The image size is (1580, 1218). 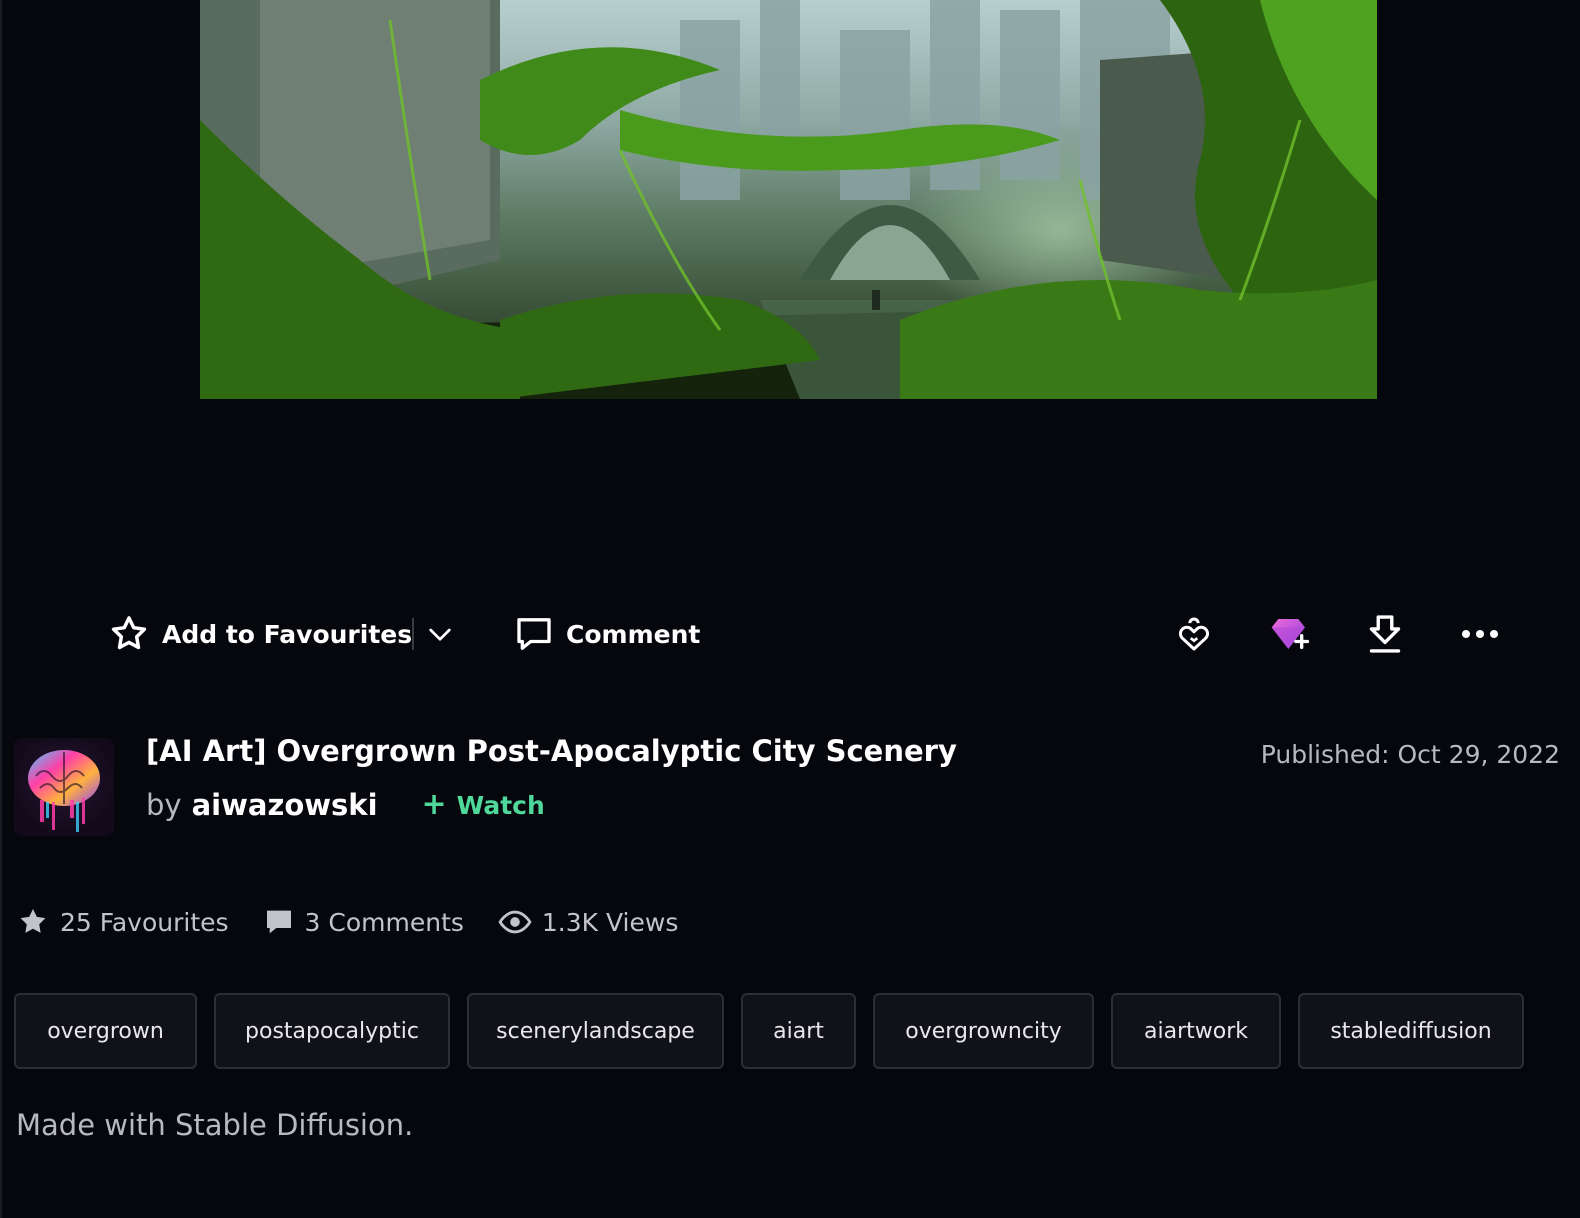 What do you see at coordinates (500, 805) in the screenshot?
I see `watch-label: Watch` at bounding box center [500, 805].